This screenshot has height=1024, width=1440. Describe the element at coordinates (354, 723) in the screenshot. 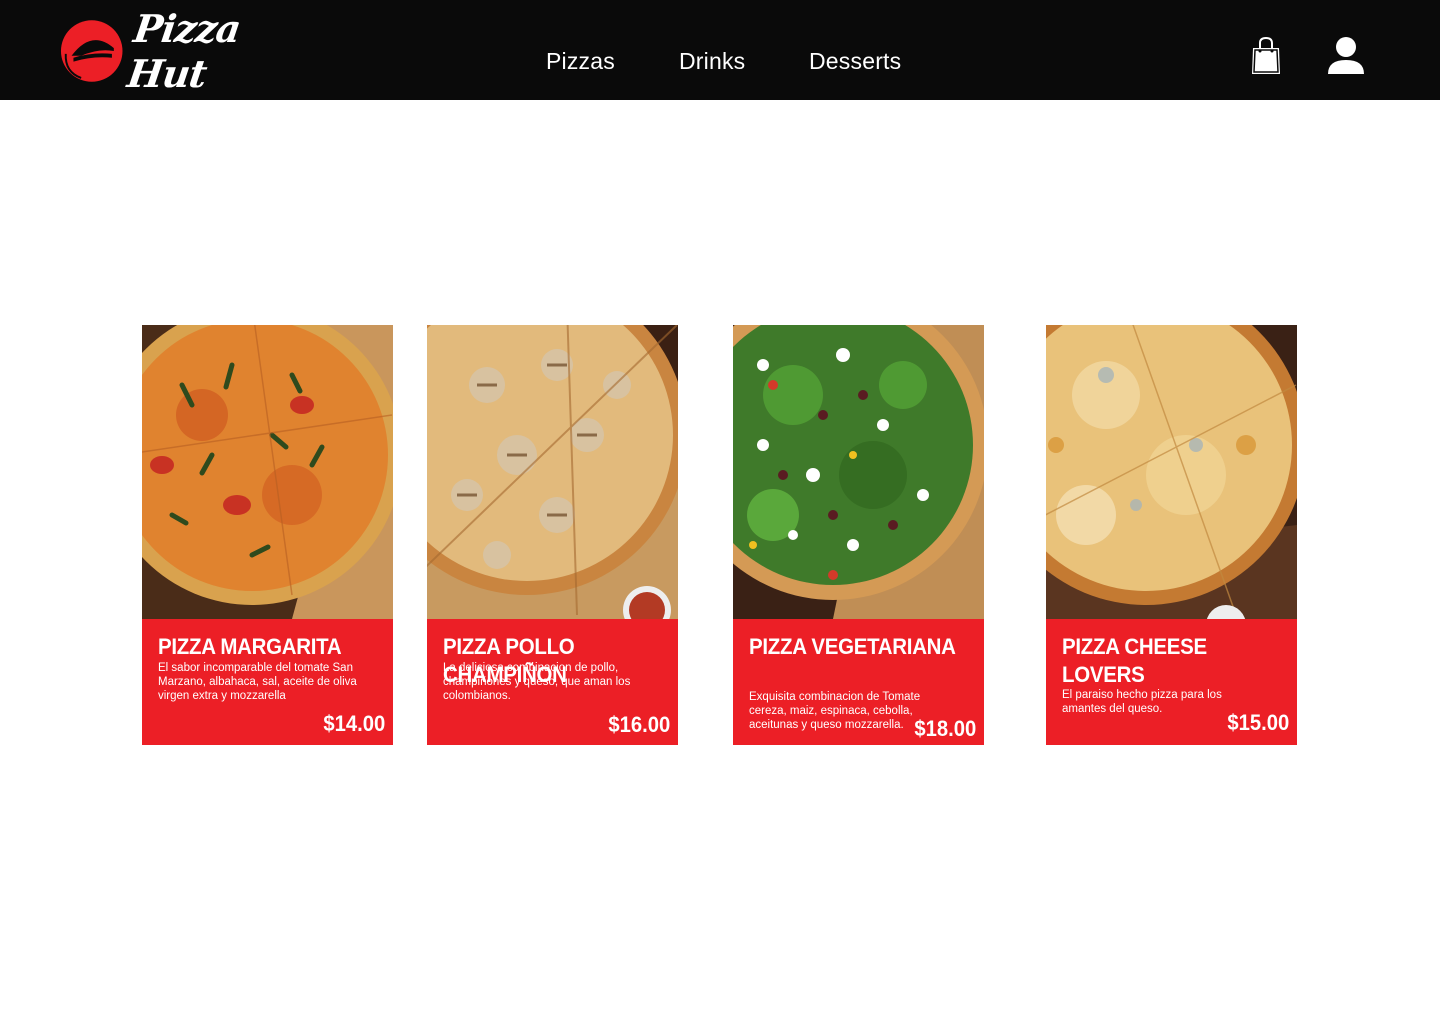

I see `product-price: $14.00` at that location.